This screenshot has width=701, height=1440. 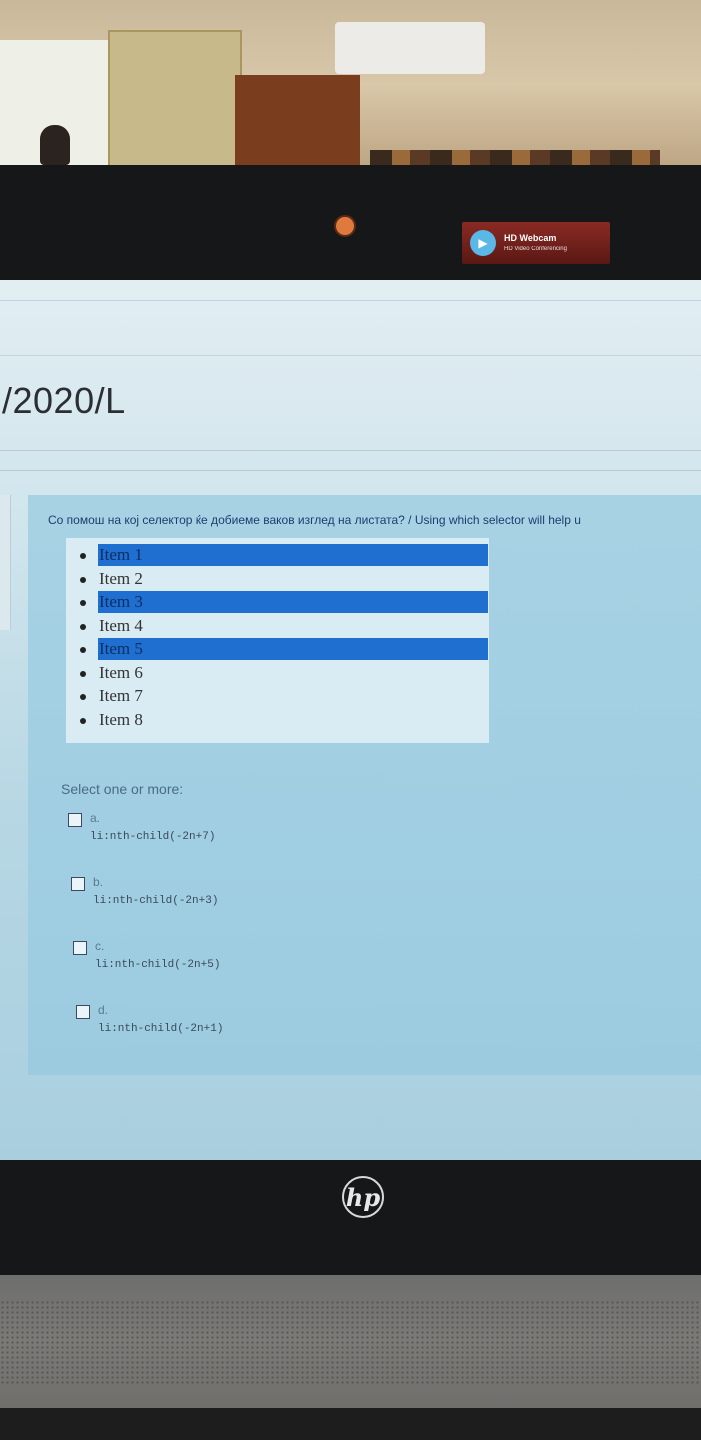 I want to click on option-letter: b., so click(x=98, y=882).